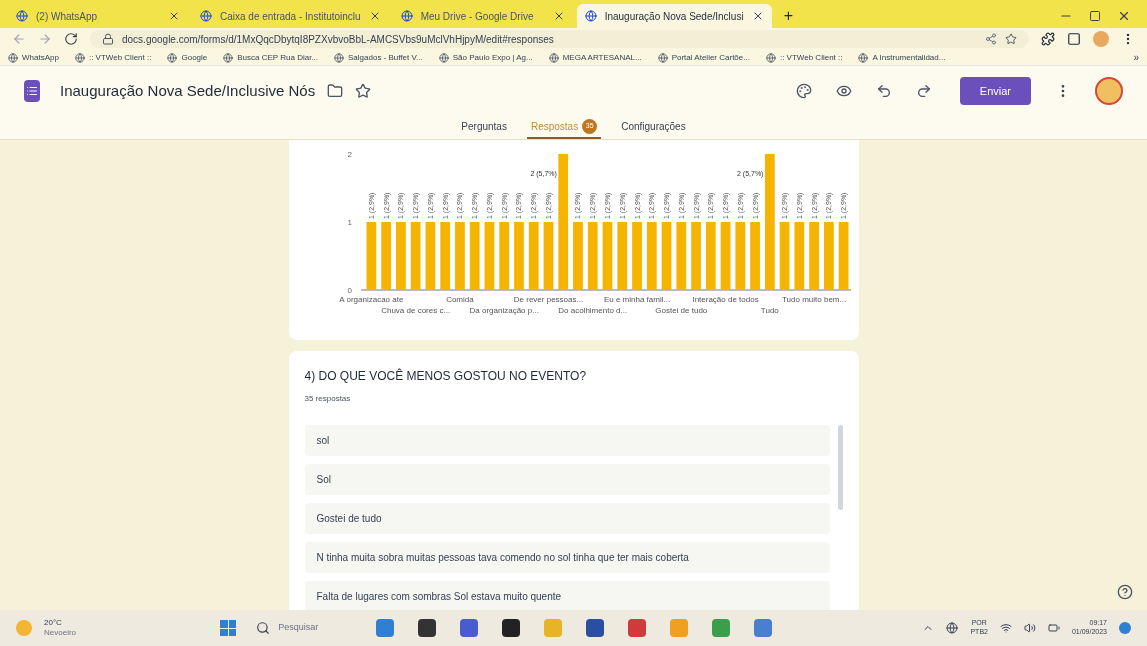 Image resolution: width=1147 pixels, height=646 pixels. I want to click on sidebar-icon, so click(1074, 39).